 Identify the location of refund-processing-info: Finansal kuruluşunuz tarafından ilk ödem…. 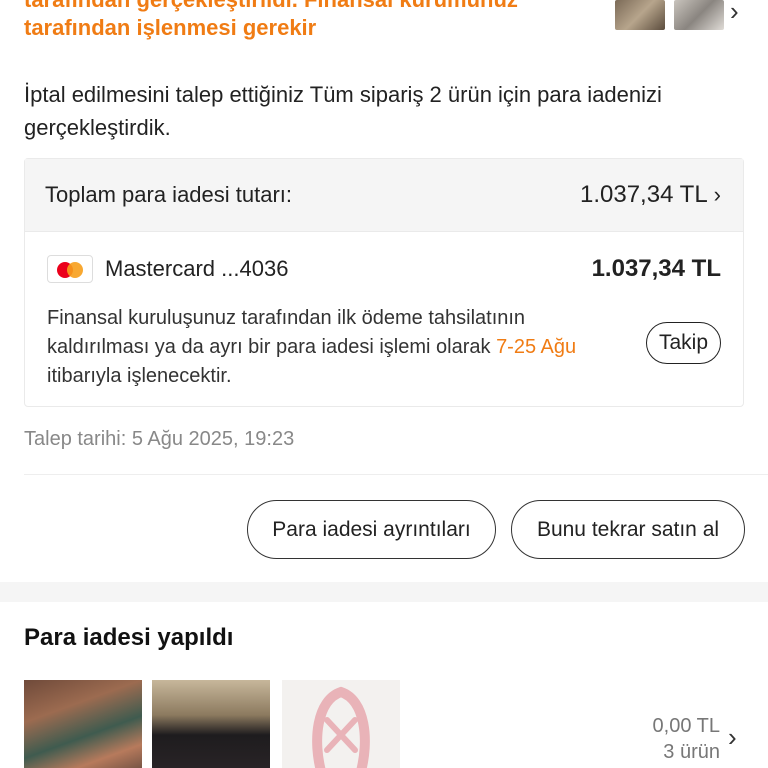
(312, 347).